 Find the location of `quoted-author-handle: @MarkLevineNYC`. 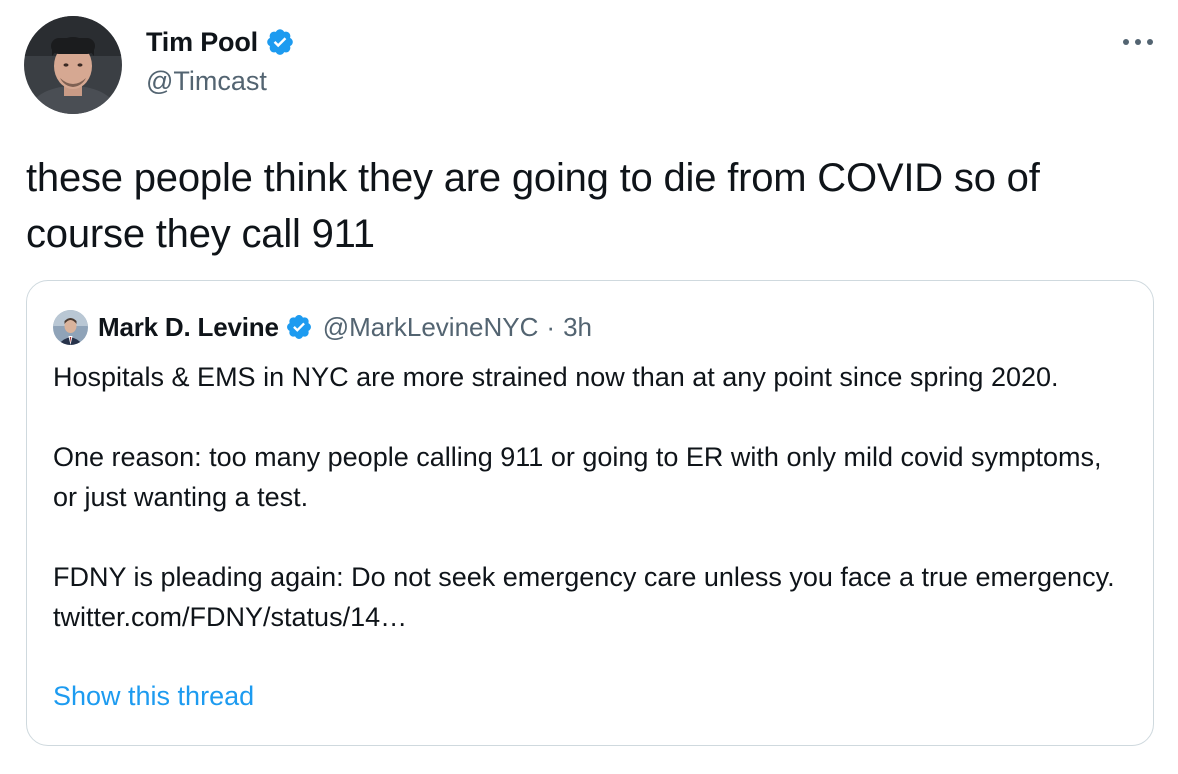

quoted-author-handle: @MarkLevineNYC is located at coordinates (431, 327).